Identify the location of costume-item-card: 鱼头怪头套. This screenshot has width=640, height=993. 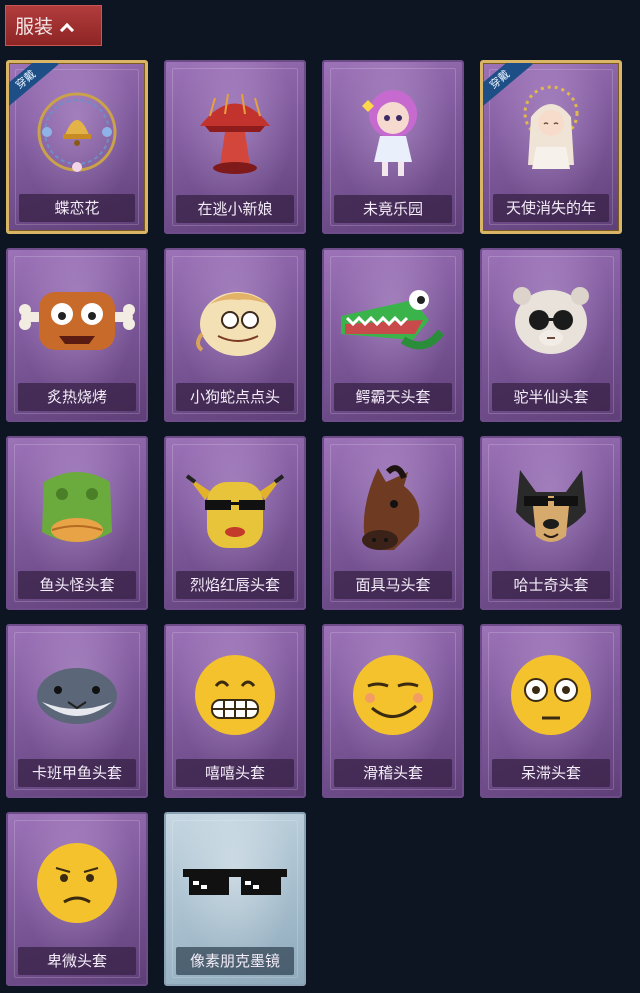
(77, 523).